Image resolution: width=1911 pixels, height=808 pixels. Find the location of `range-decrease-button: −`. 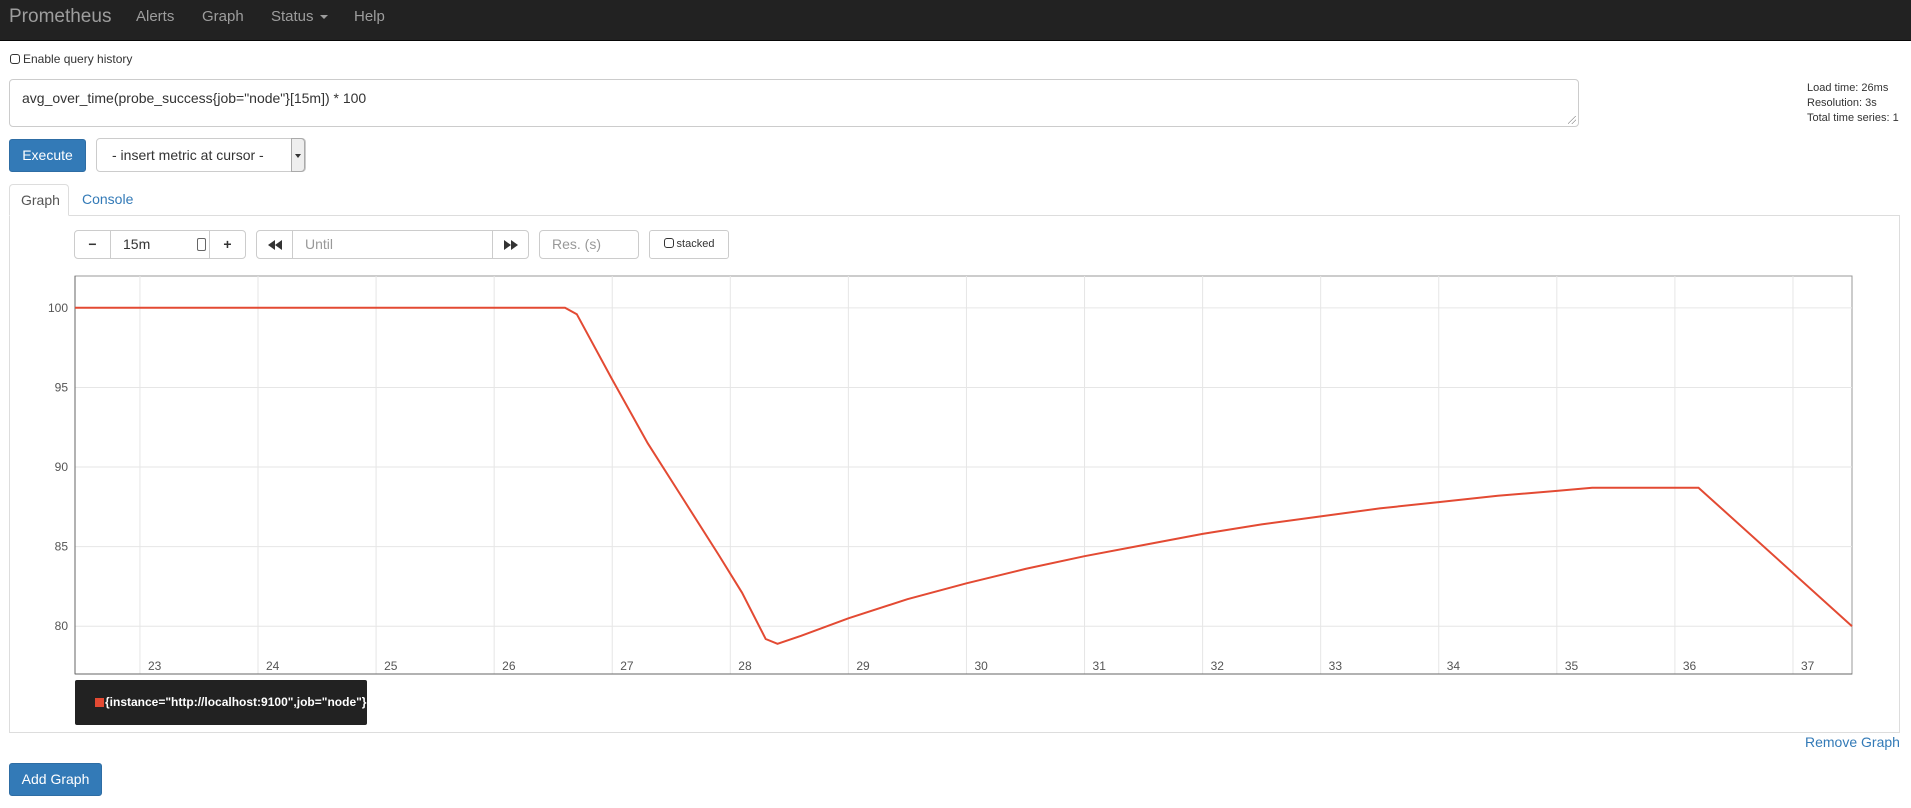

range-decrease-button: − is located at coordinates (92, 244).